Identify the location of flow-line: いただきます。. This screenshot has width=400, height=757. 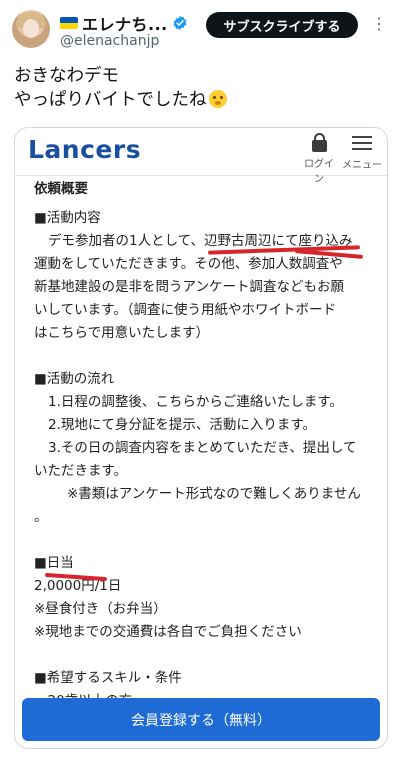
(81, 471).